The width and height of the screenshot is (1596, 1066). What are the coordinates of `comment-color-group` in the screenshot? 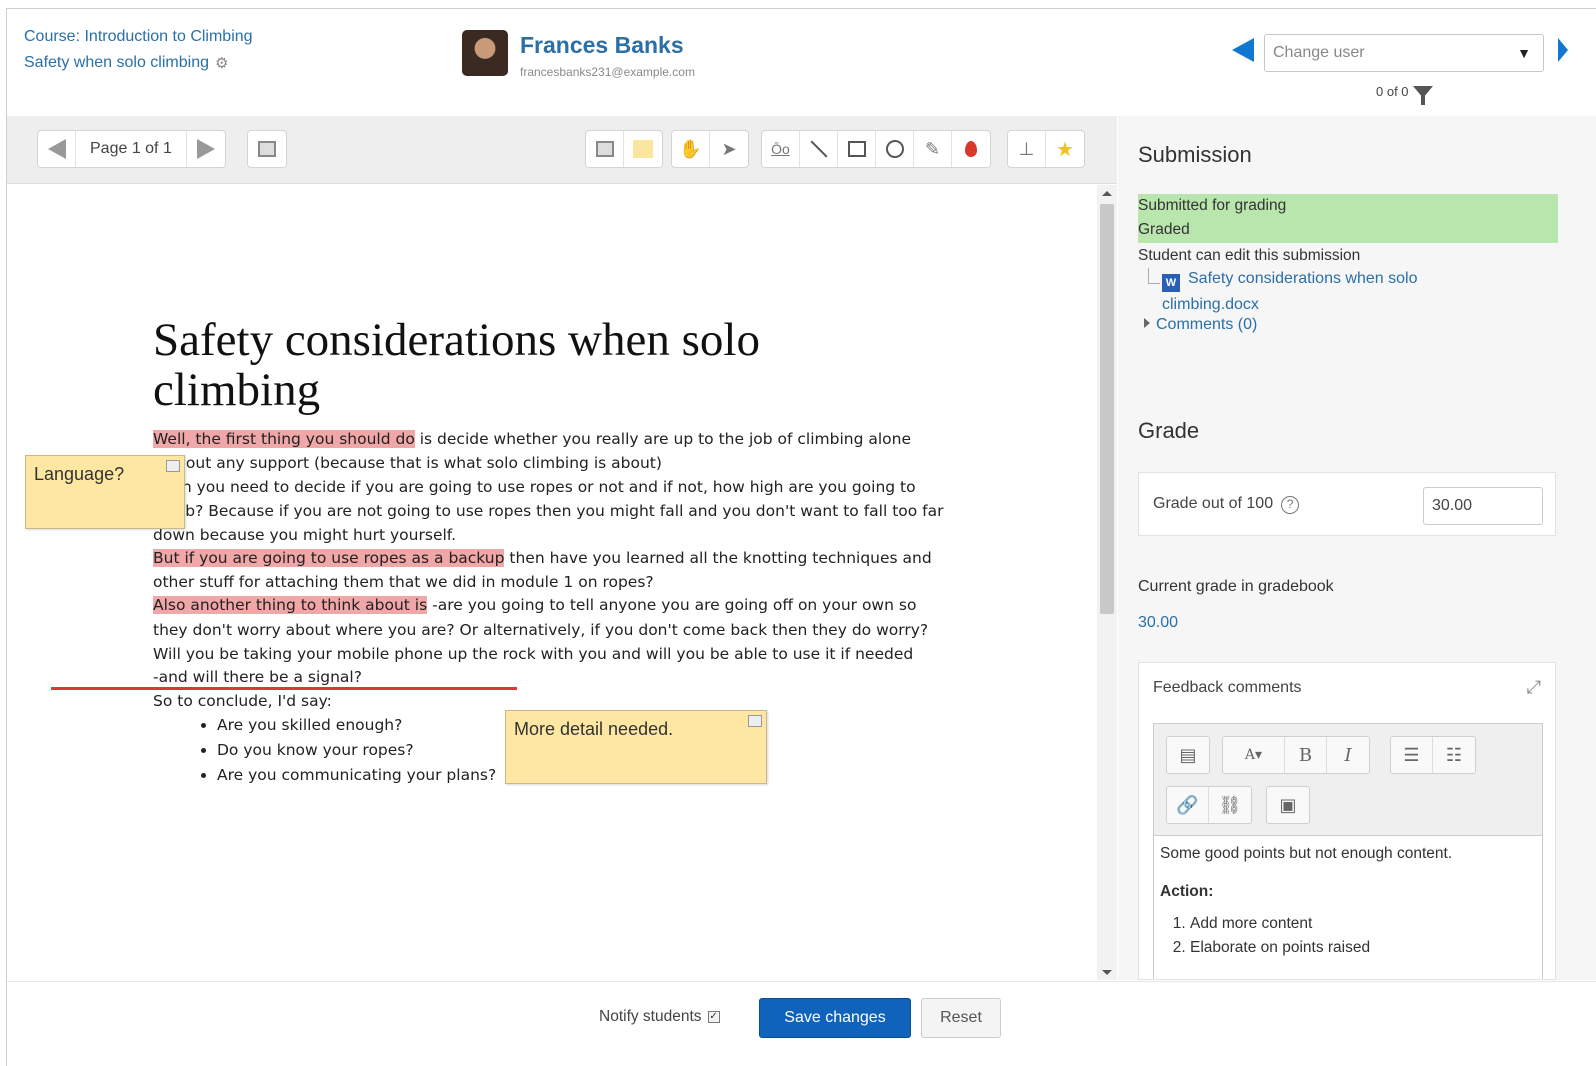 It's located at (624, 149).